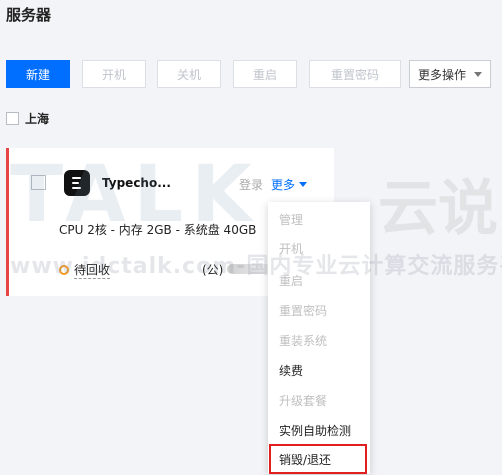 The image size is (502, 475). I want to click on watermark-cn: 云说, so click(438, 209).